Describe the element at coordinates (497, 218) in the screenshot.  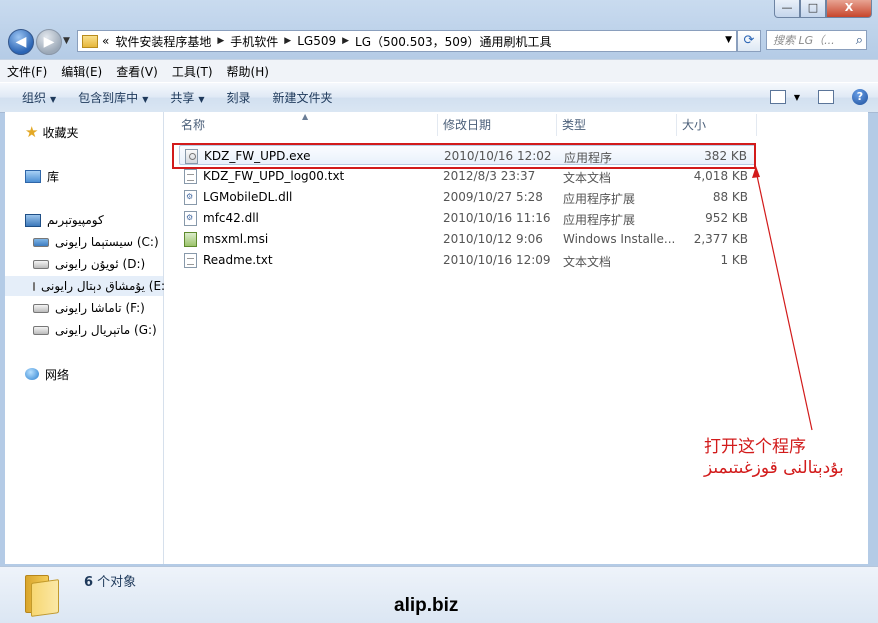
I see `file-date: 2010/10/16 11:16` at that location.